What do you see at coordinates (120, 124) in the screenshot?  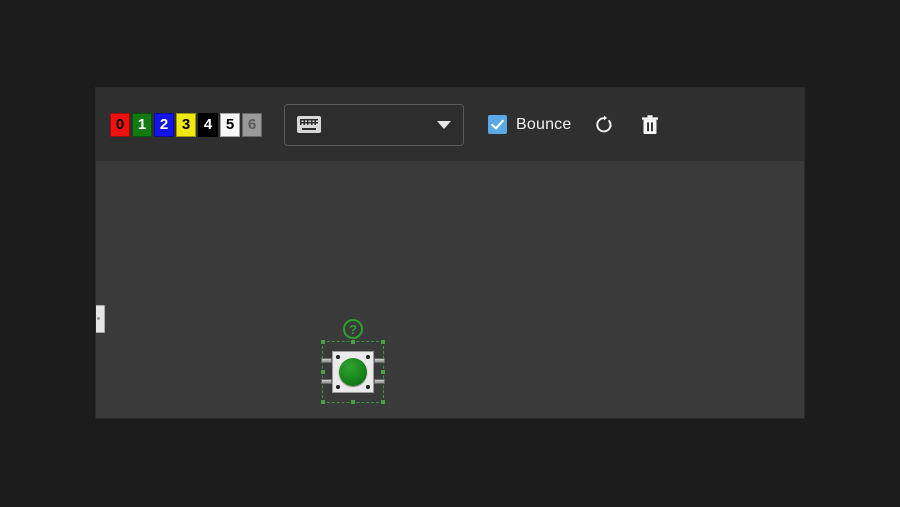 I see `color-swatch-0: 0` at bounding box center [120, 124].